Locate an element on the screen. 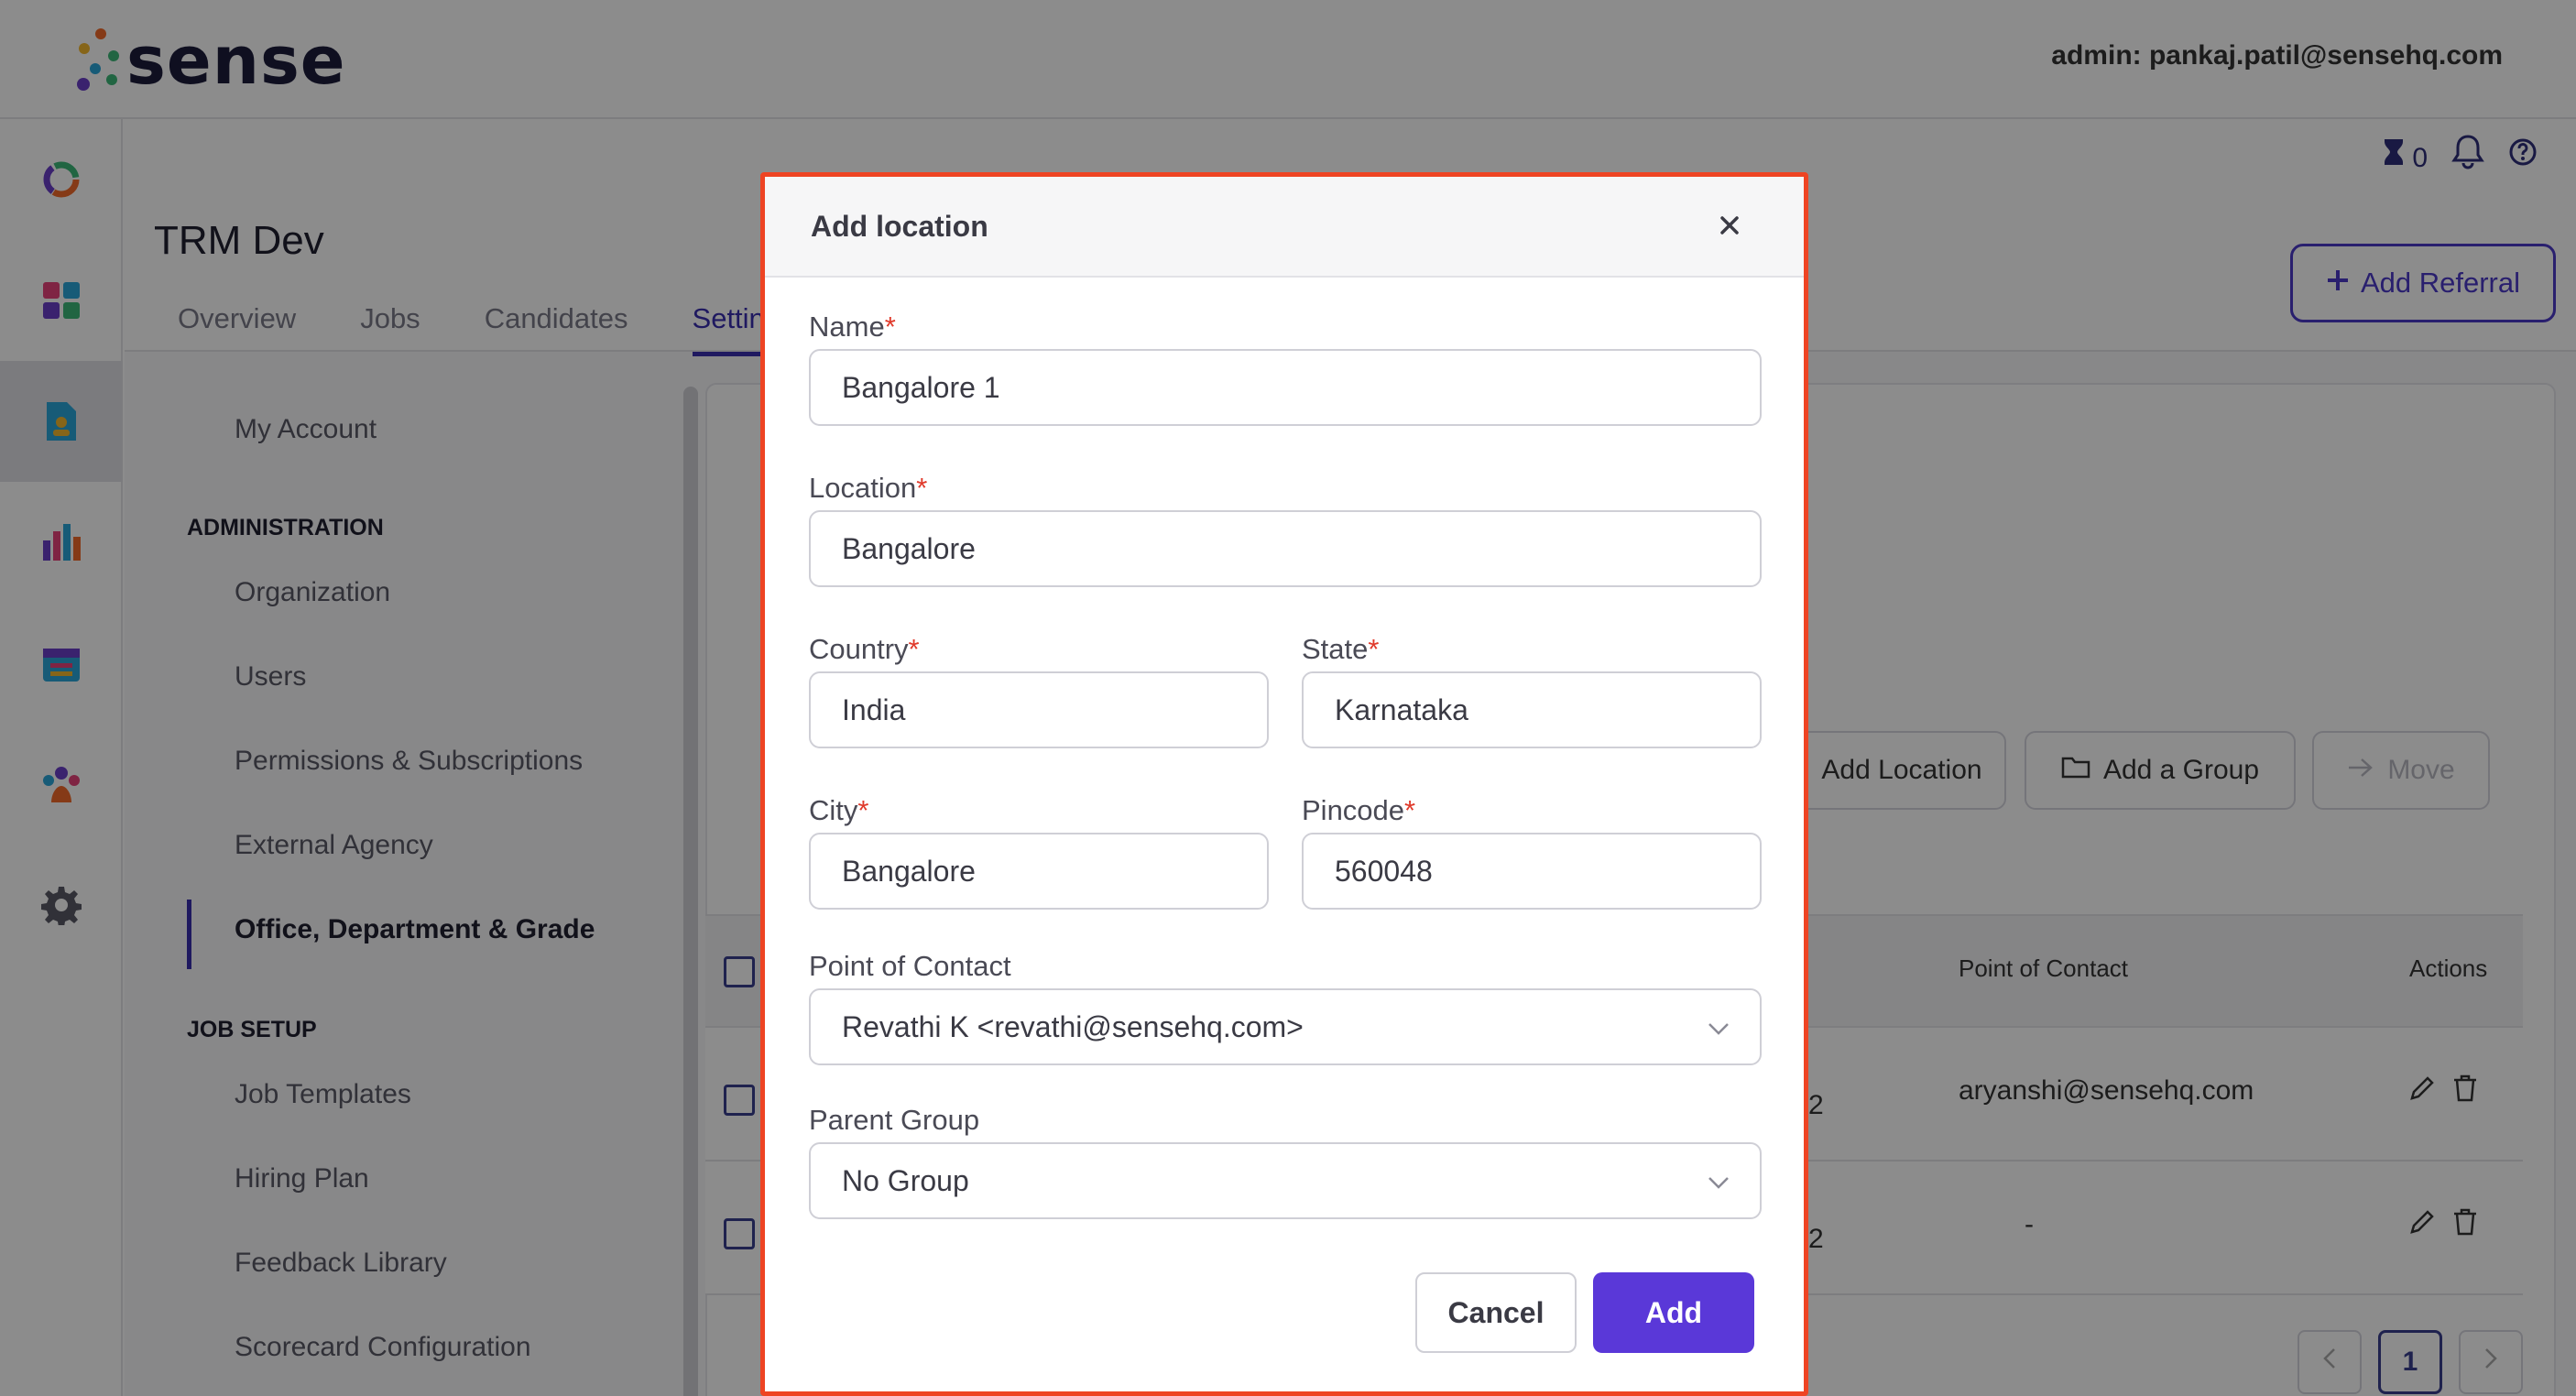 The height and width of the screenshot is (1396, 2576). parent-group-label: Parent Group is located at coordinates (895, 1120).